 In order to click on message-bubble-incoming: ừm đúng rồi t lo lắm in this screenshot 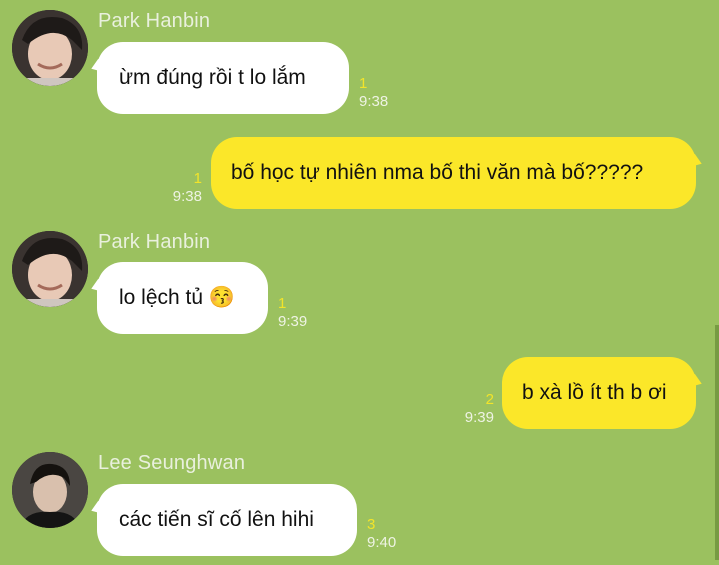, I will do `click(223, 78)`.